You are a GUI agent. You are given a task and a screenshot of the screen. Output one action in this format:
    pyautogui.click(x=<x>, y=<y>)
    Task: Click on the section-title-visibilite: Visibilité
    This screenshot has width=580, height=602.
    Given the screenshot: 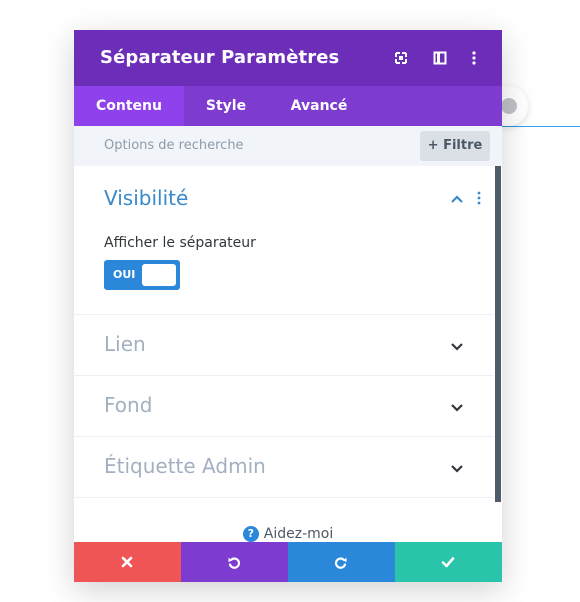 What is the action you would take?
    pyautogui.click(x=146, y=198)
    